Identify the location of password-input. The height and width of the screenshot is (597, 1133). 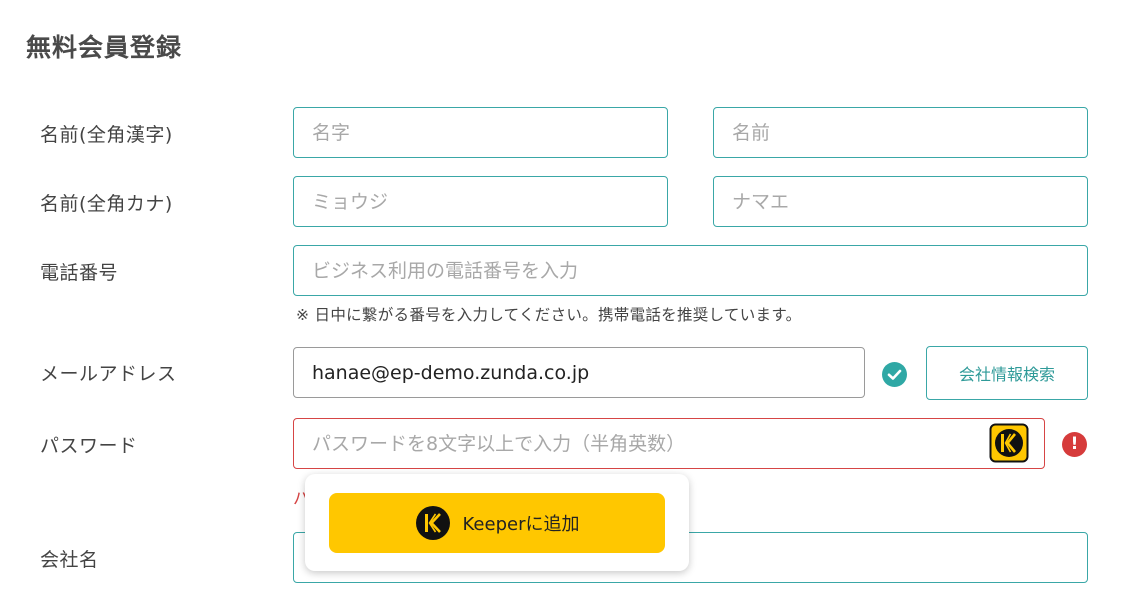
(669, 443).